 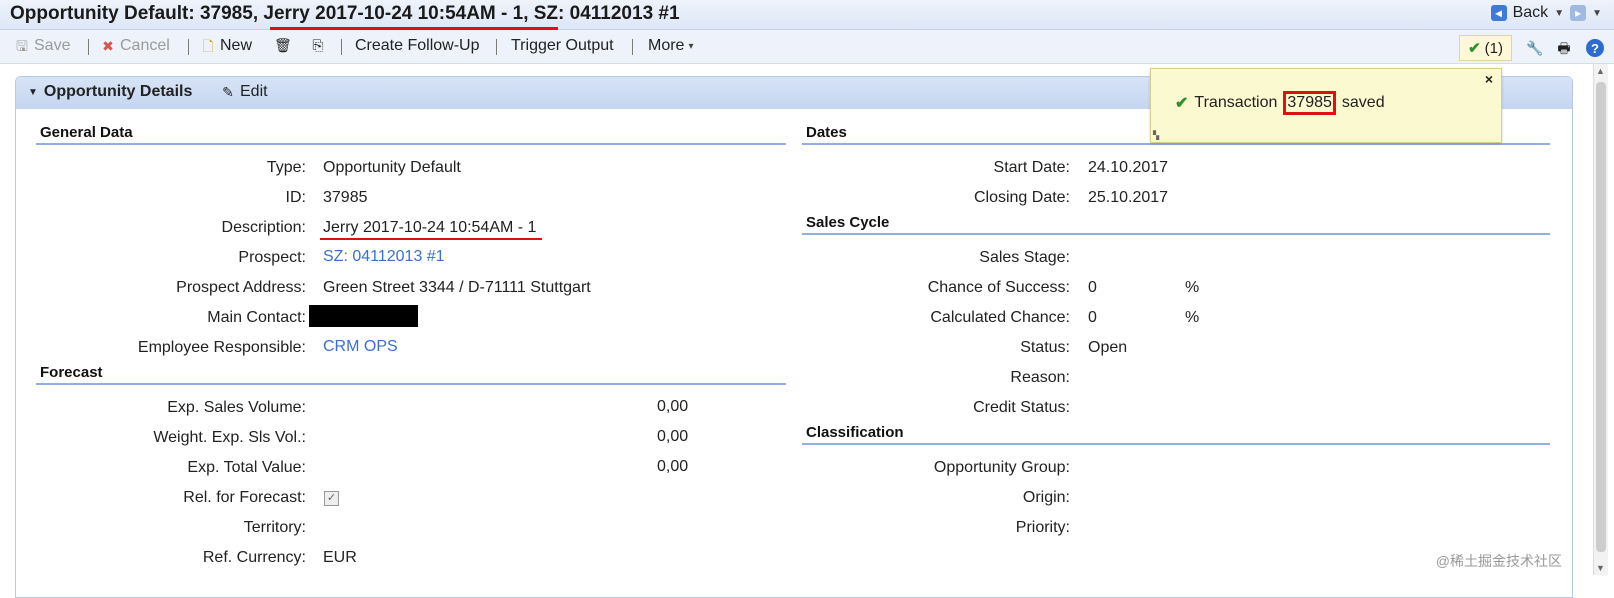 I want to click on new-button: 🗋 New, so click(x=226, y=46).